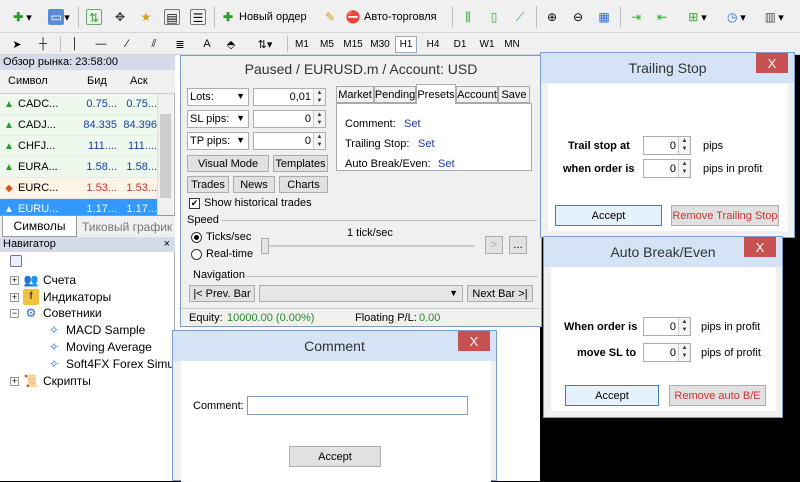 The width and height of the screenshot is (800, 482). Describe the element at coordinates (477, 94) in the screenshot. I see `tab-account: Account` at that location.